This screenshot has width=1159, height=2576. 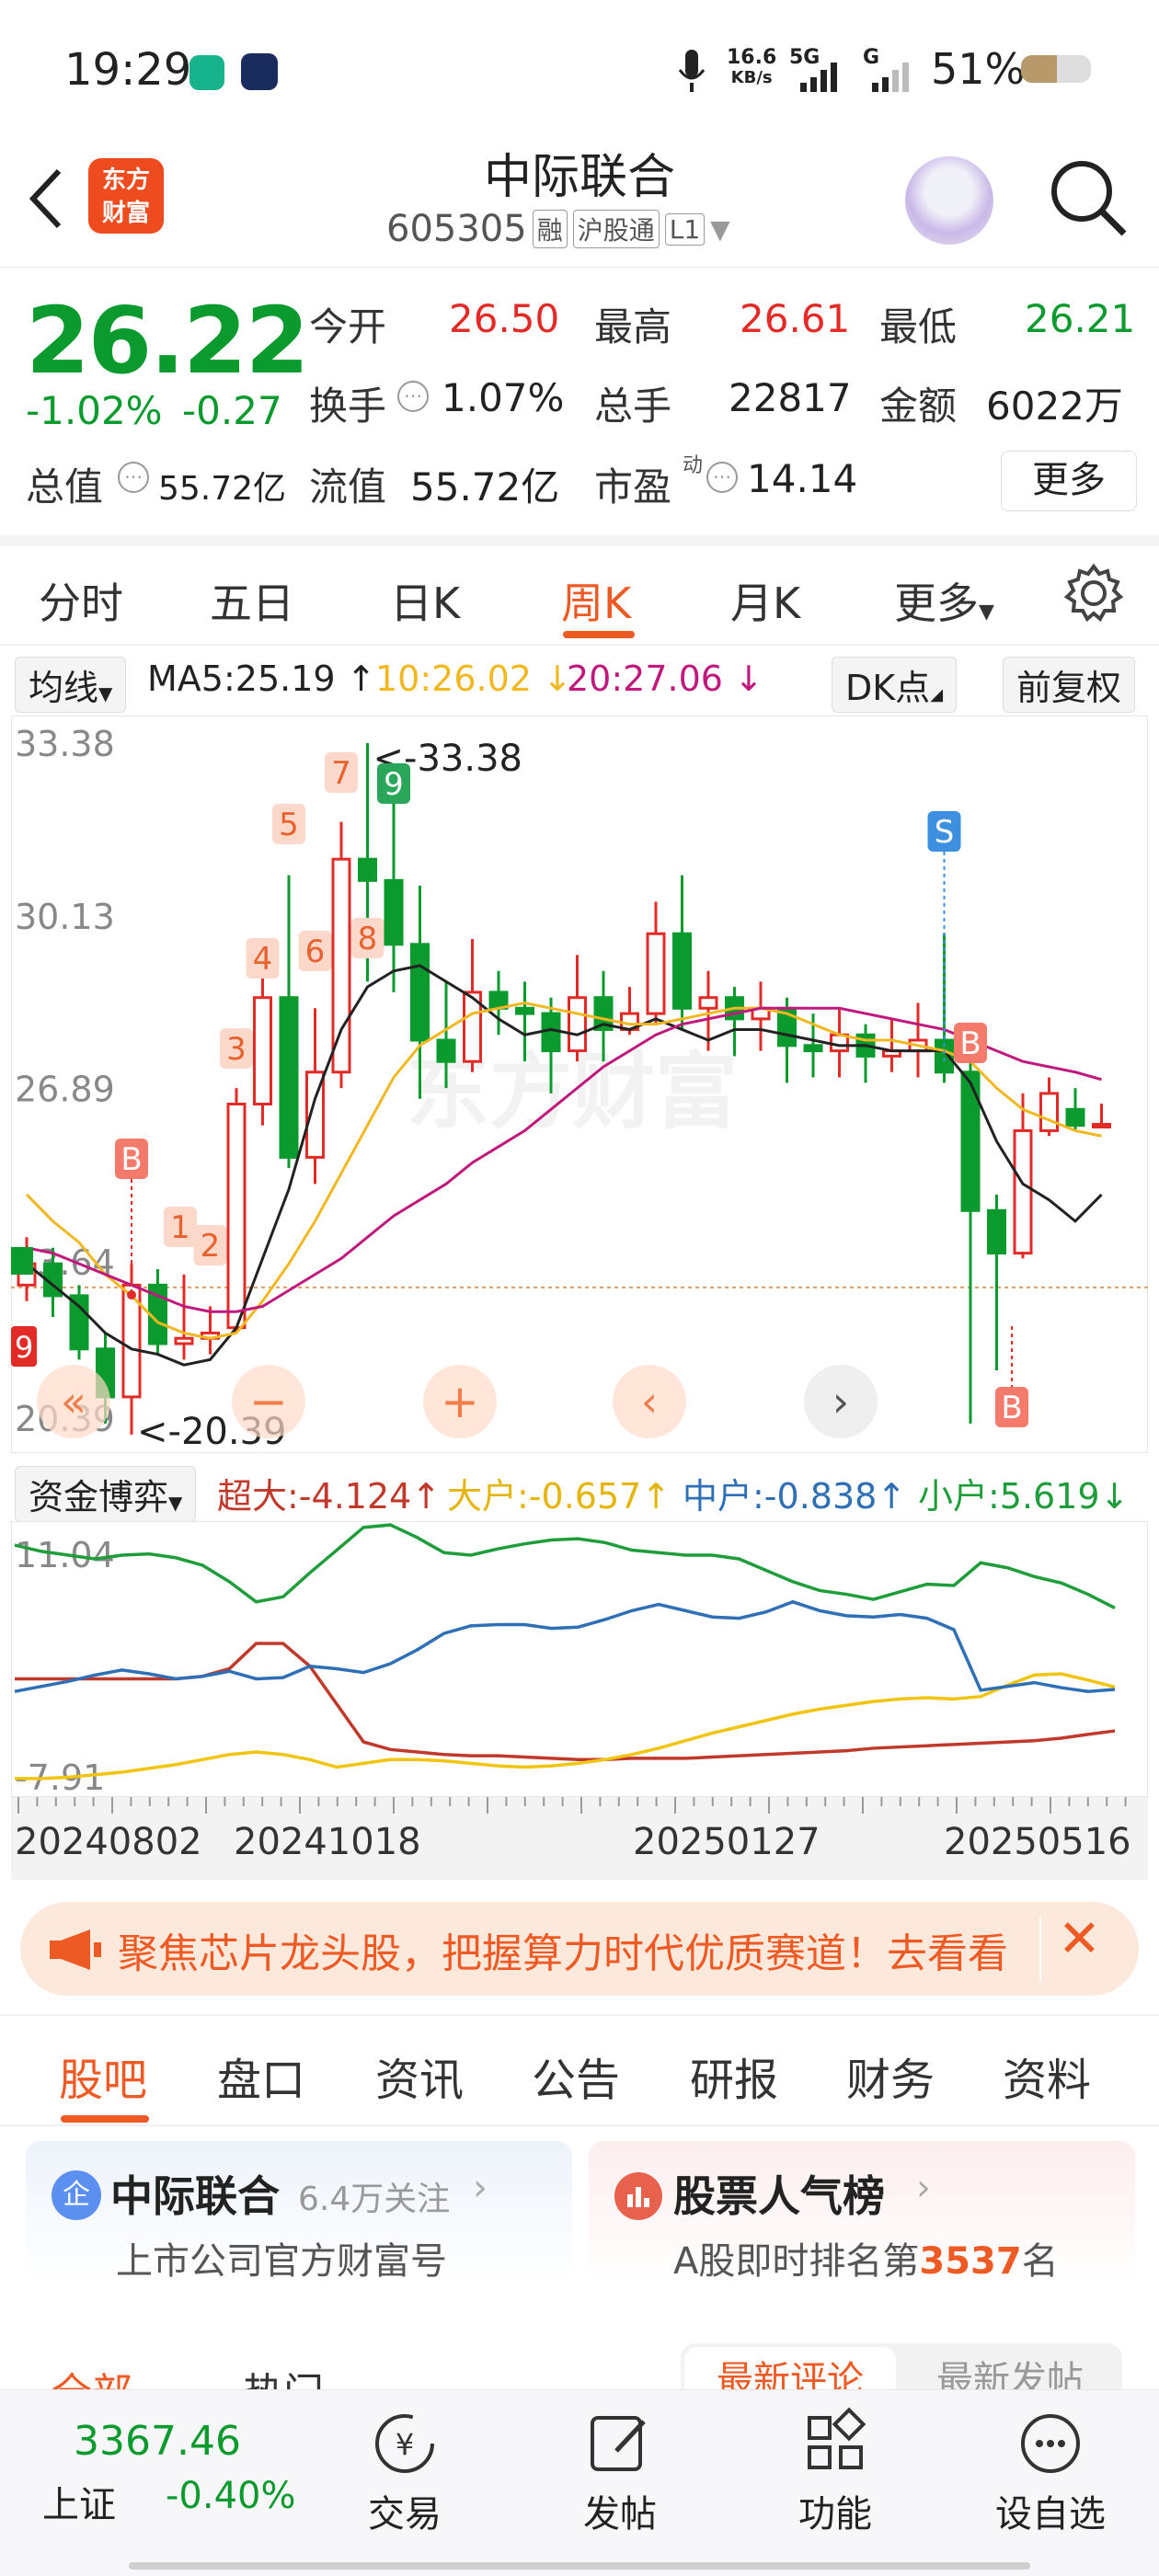 What do you see at coordinates (1050, 2514) in the screenshot?
I see `watchlist-label: 设自选` at bounding box center [1050, 2514].